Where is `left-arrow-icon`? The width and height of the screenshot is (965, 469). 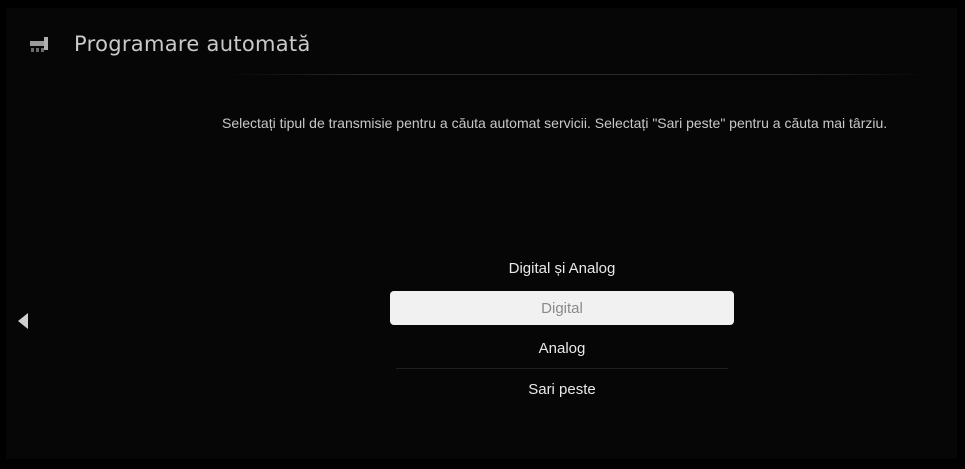
left-arrow-icon is located at coordinates (23, 321).